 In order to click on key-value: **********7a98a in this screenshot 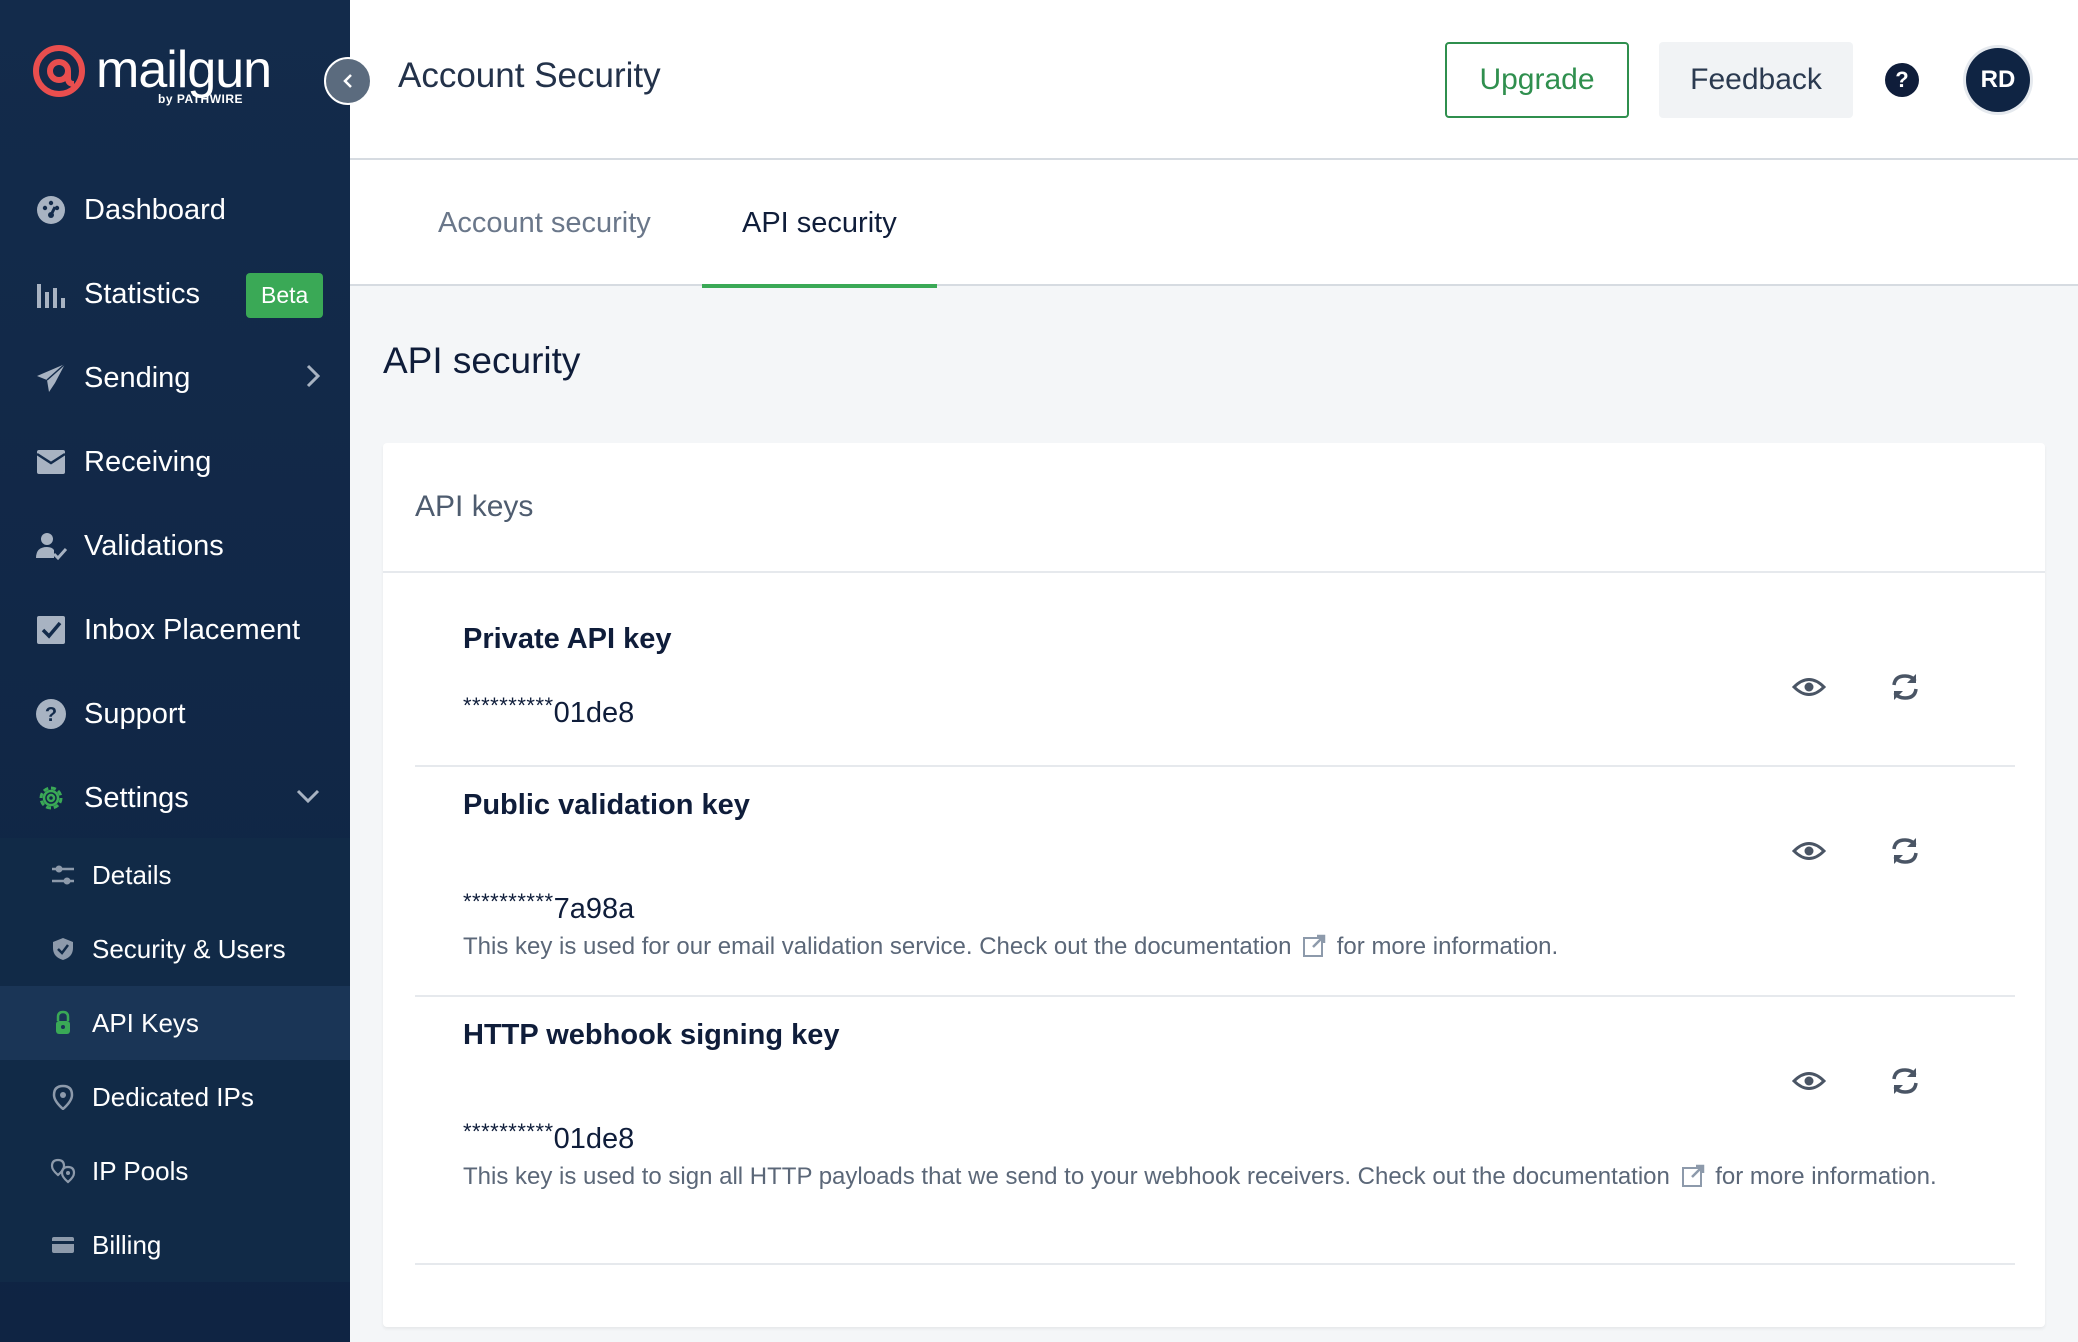, I will do `click(548, 907)`.